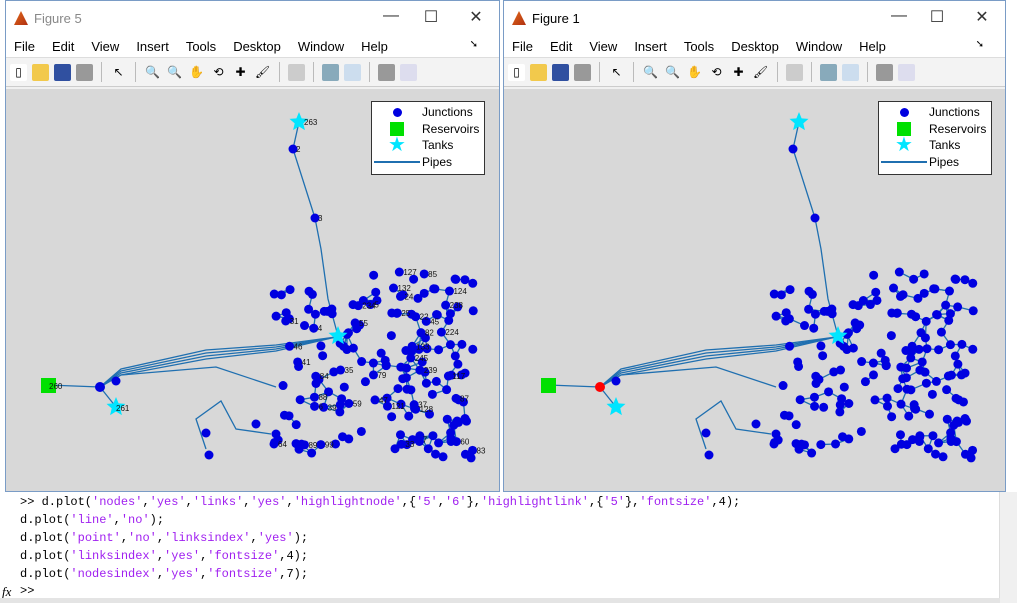 Image resolution: width=1017 pixels, height=603 pixels. Describe the element at coordinates (306, 362) in the screenshot. I see `node-label: 41` at that location.